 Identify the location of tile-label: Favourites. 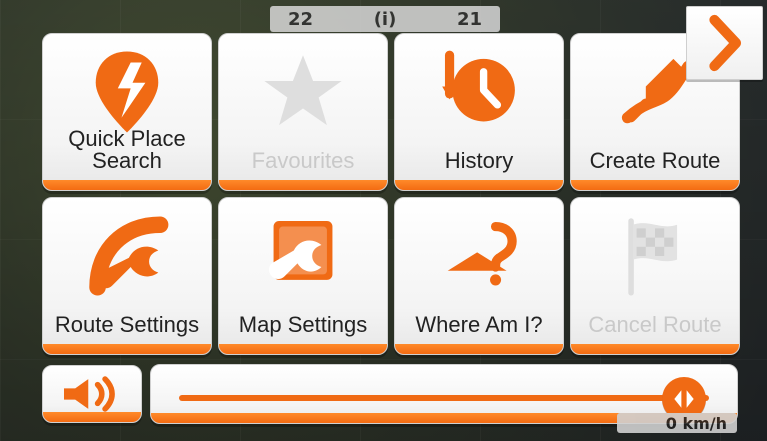
(303, 160).